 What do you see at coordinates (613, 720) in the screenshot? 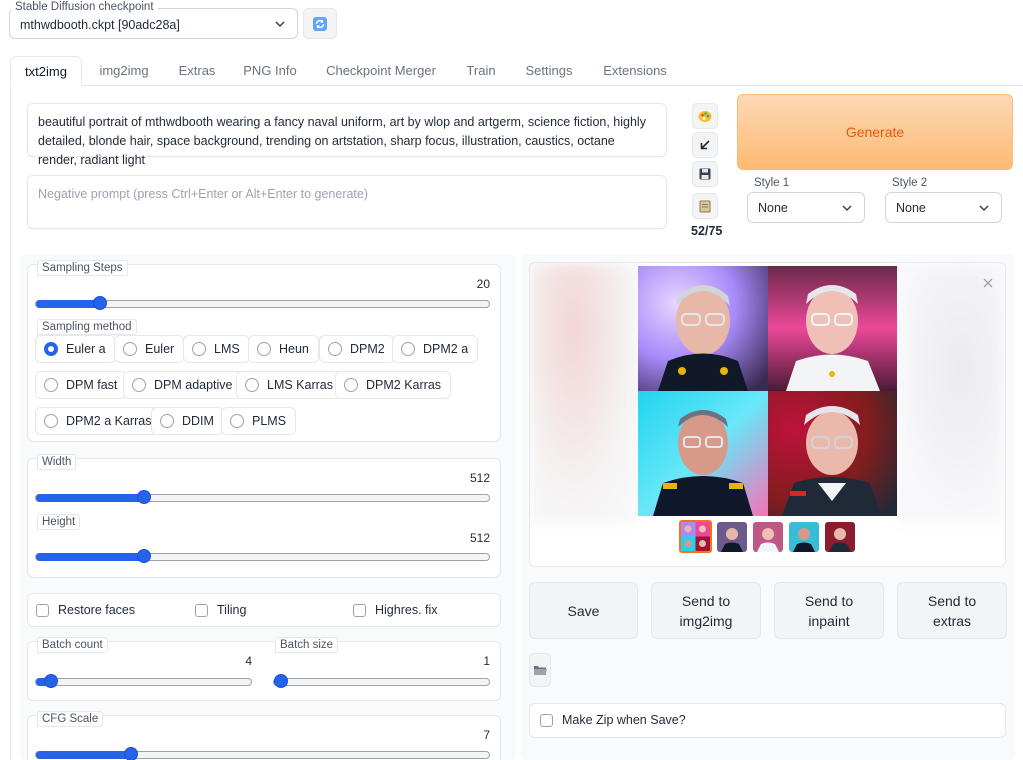
I see `make-zip-checkbox: Make Zip when Save?` at bounding box center [613, 720].